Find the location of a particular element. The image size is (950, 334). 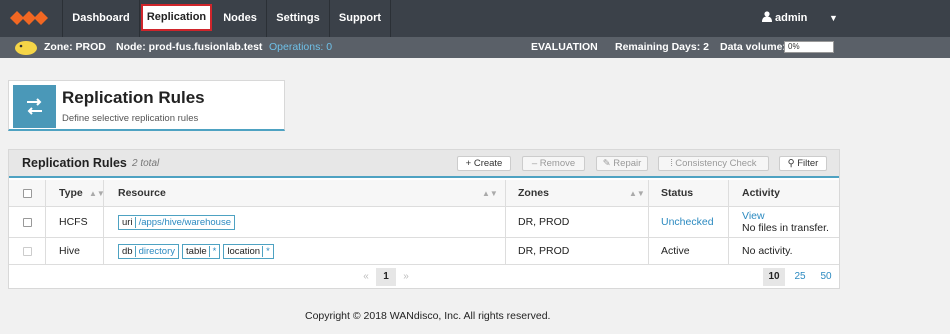

status-cell: Active is located at coordinates (689, 251).